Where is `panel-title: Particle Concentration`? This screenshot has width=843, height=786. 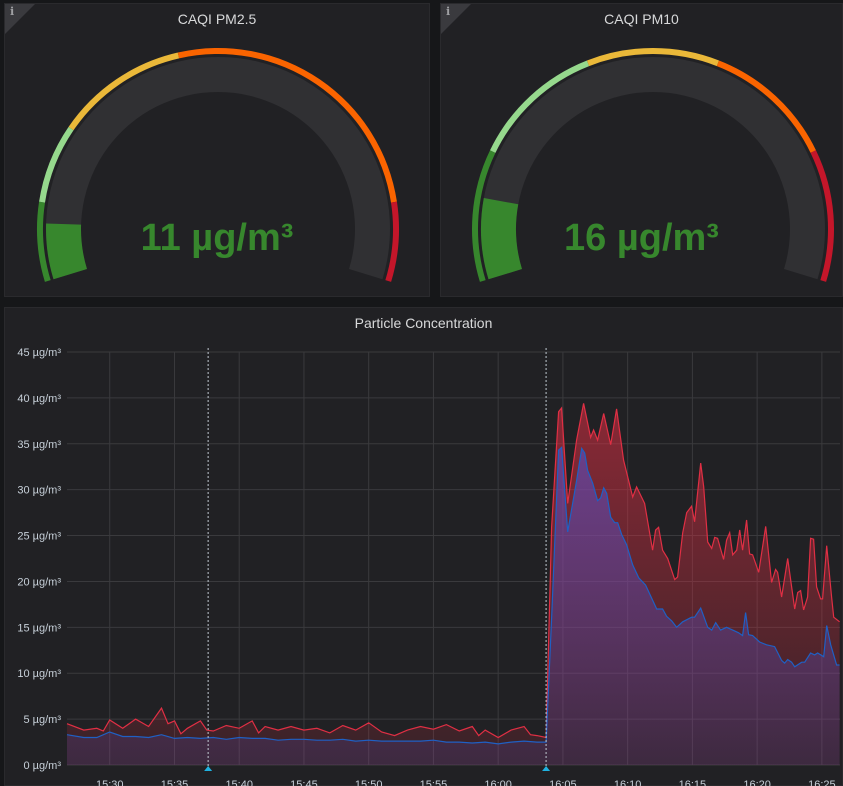 panel-title: Particle Concentration is located at coordinates (423, 323).